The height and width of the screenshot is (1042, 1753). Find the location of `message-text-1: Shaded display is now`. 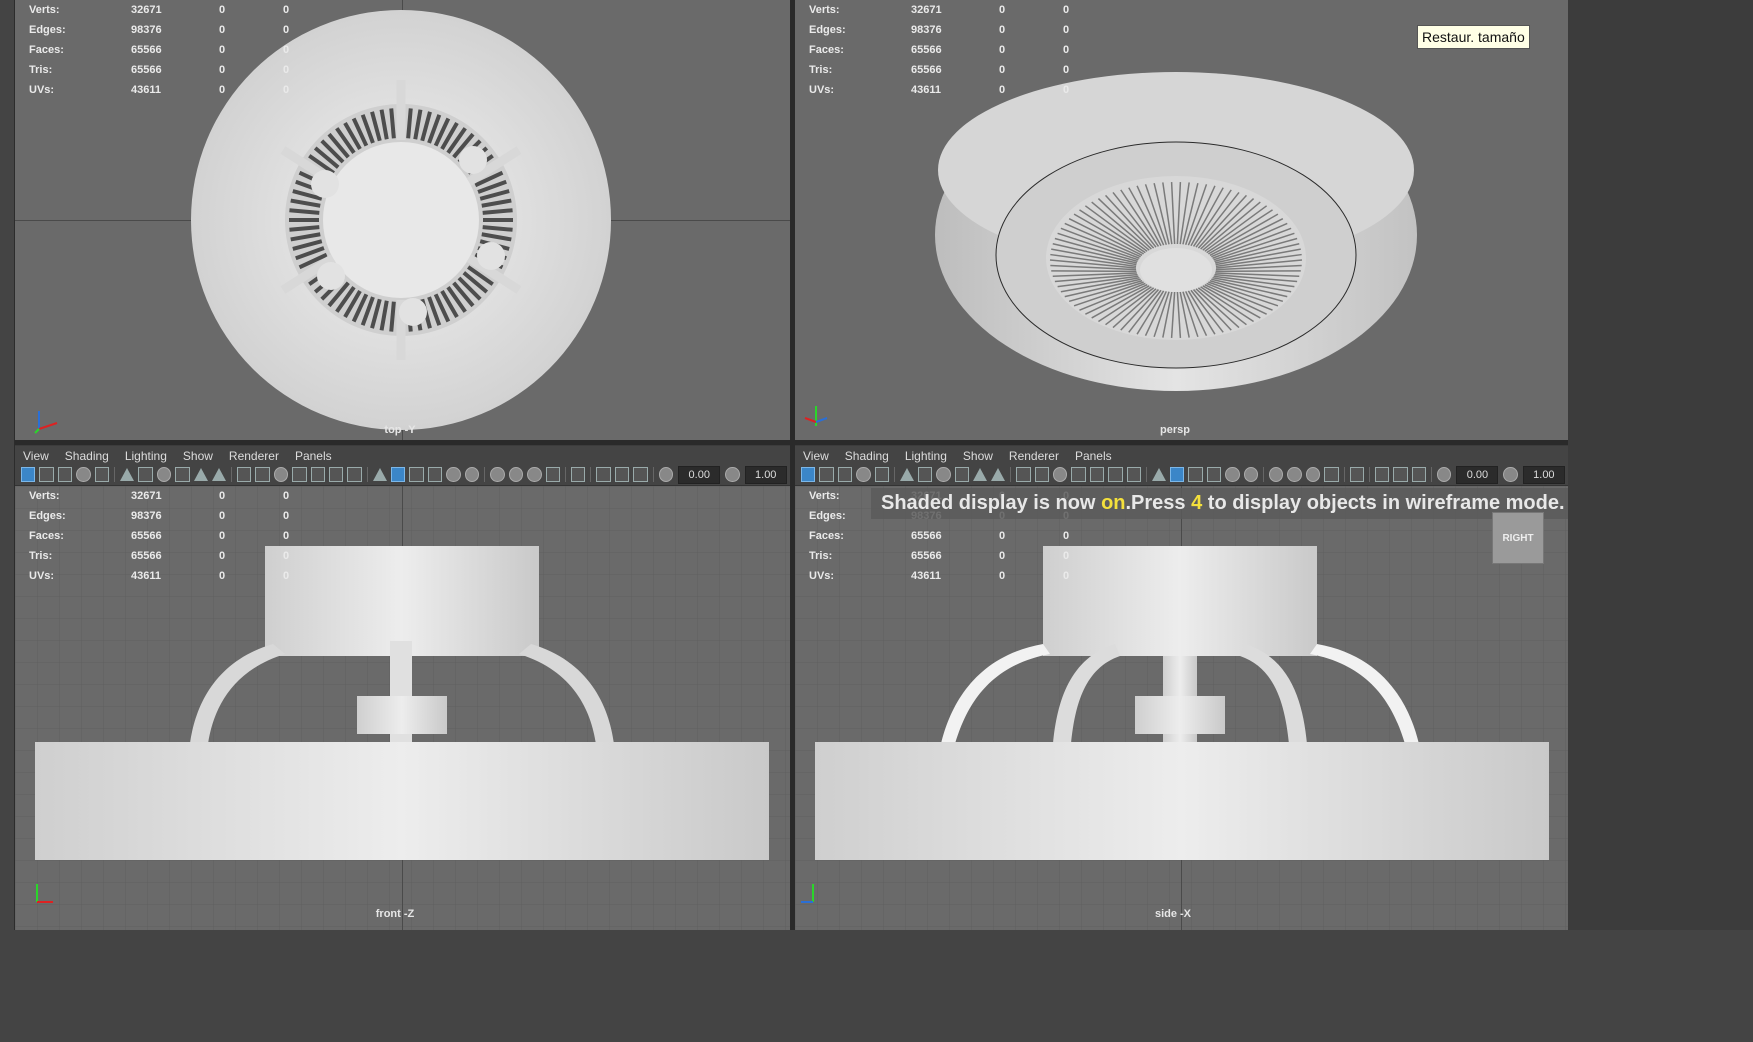

message-text-1: Shaded display is now is located at coordinates (991, 503).